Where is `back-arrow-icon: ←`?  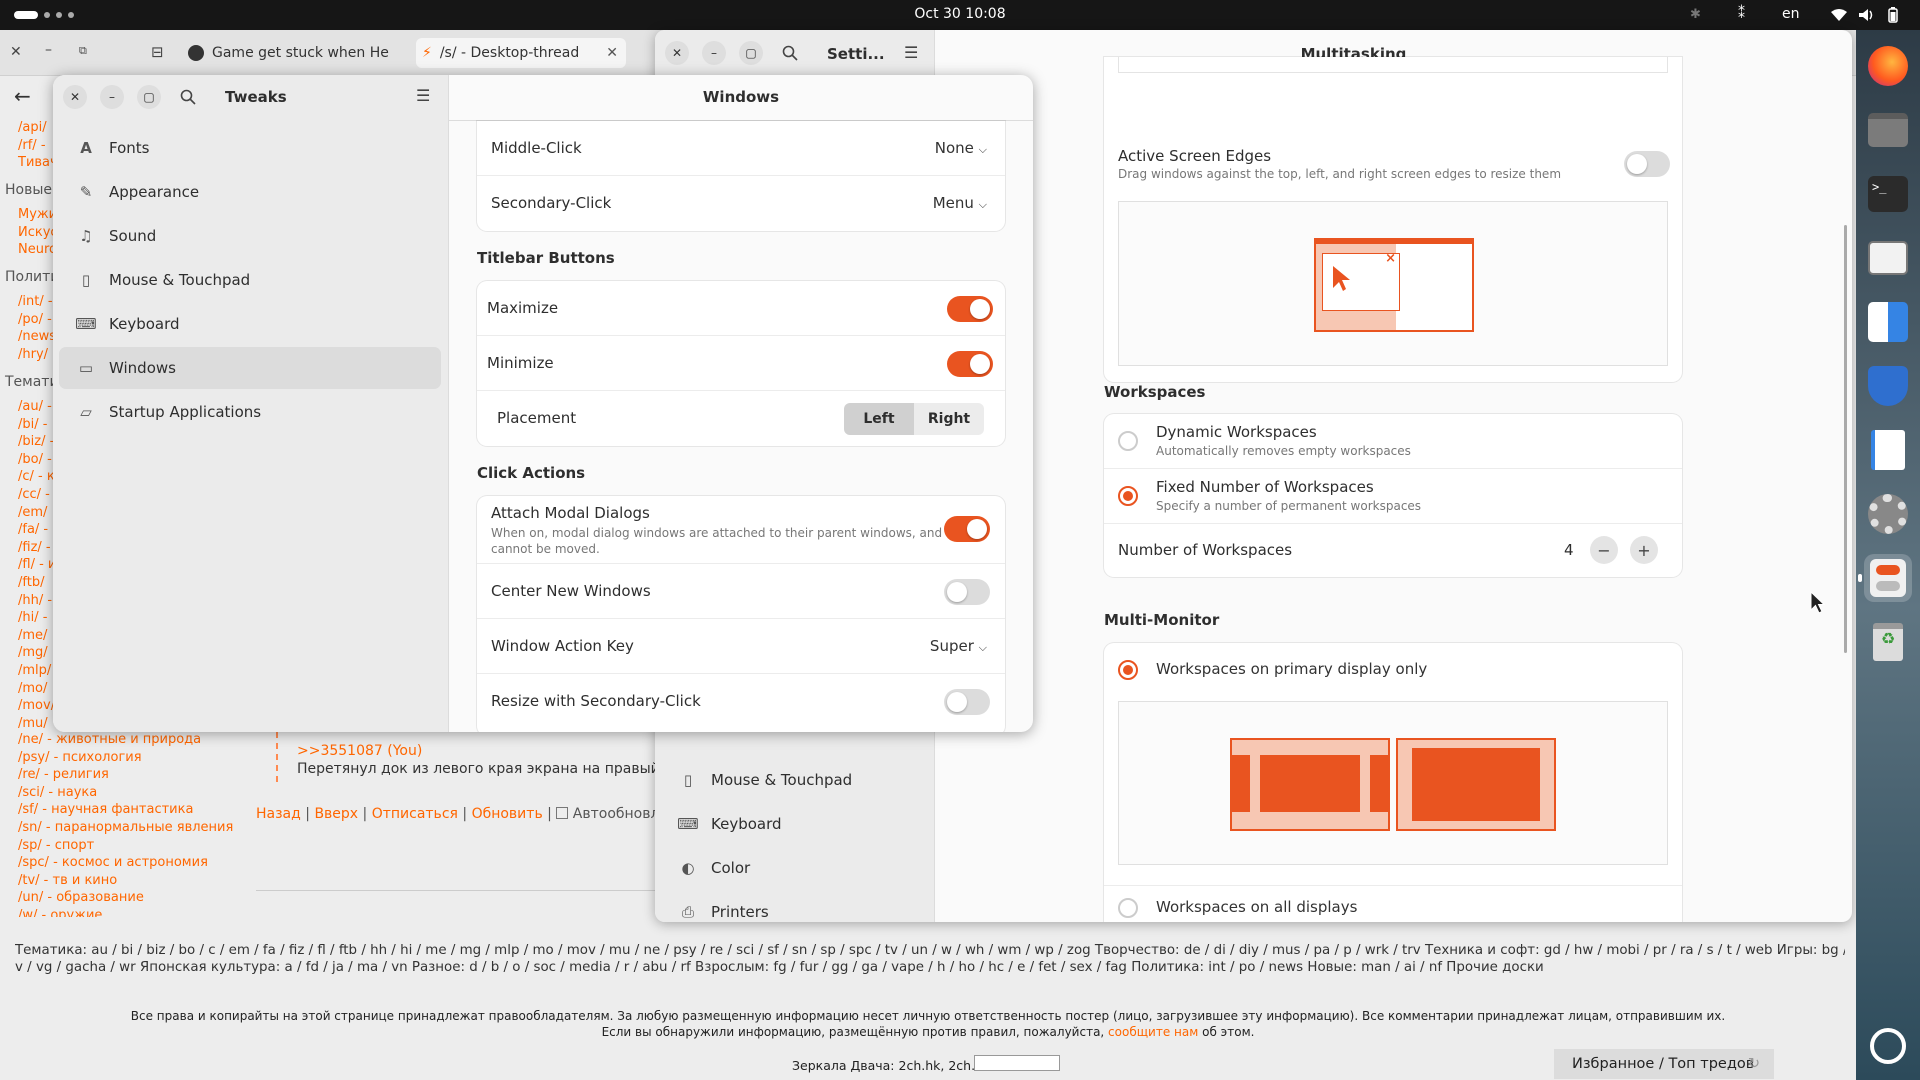 back-arrow-icon: ← is located at coordinates (22, 96).